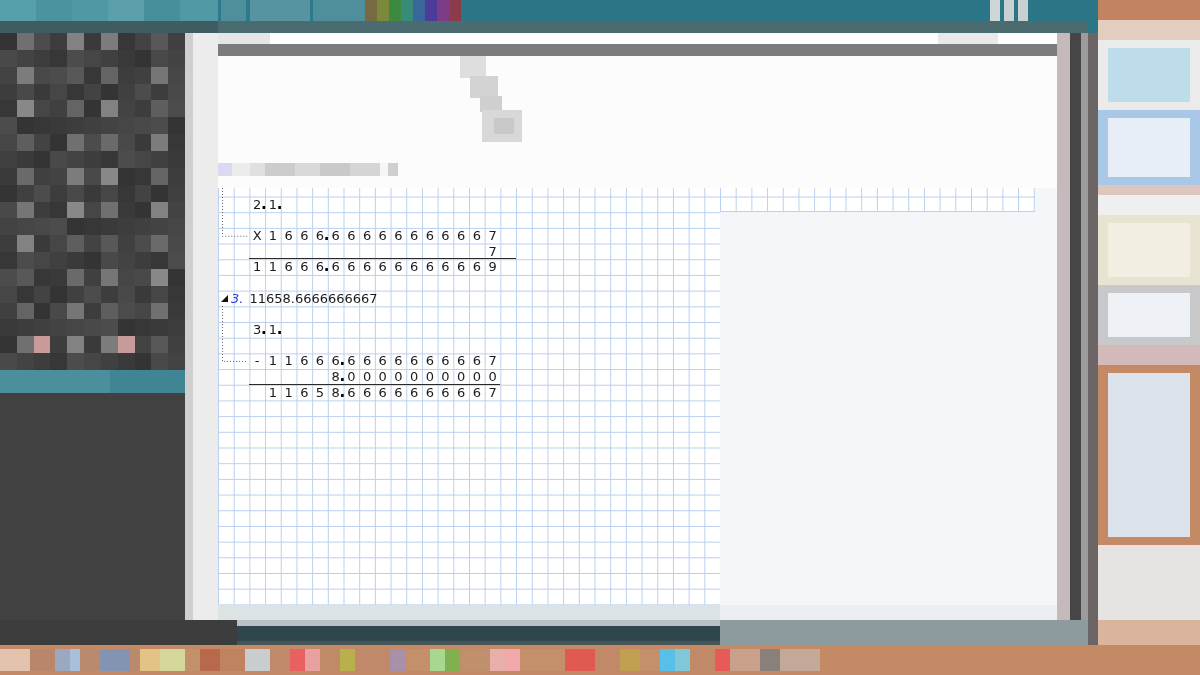 The width and height of the screenshot is (1200, 675). What do you see at coordinates (313, 298) in the screenshot?
I see `step-value: 11658.6666666667` at bounding box center [313, 298].